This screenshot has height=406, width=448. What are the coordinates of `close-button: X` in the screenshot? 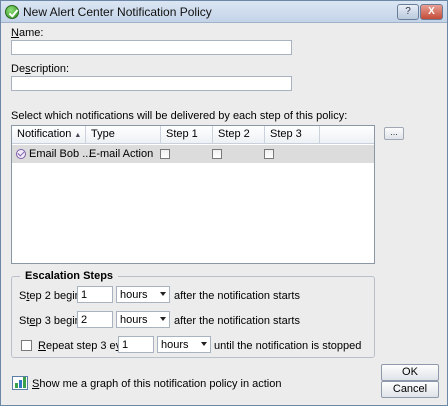 It's located at (431, 12).